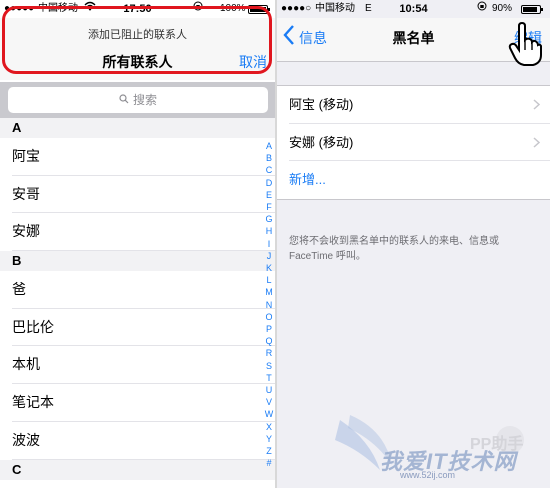 The width and height of the screenshot is (550, 488). What do you see at coordinates (268, 256) in the screenshot?
I see `index-letter: J` at bounding box center [268, 256].